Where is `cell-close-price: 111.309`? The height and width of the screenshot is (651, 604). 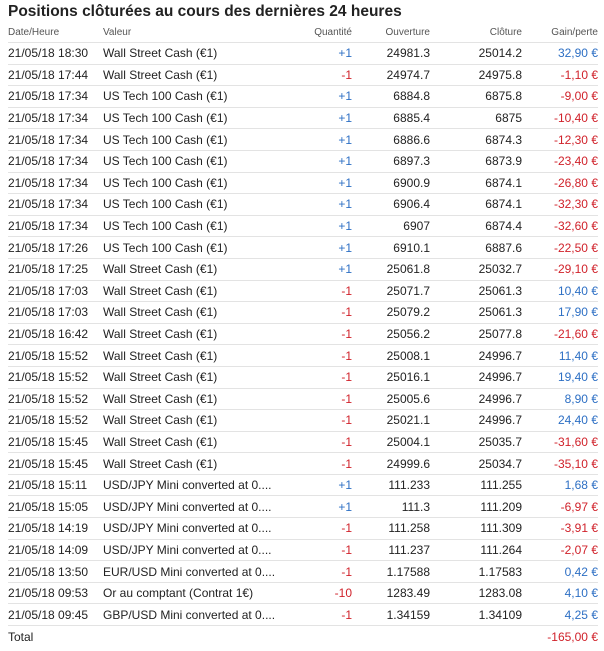
cell-close-price: 111.309 is located at coordinates (476, 528).